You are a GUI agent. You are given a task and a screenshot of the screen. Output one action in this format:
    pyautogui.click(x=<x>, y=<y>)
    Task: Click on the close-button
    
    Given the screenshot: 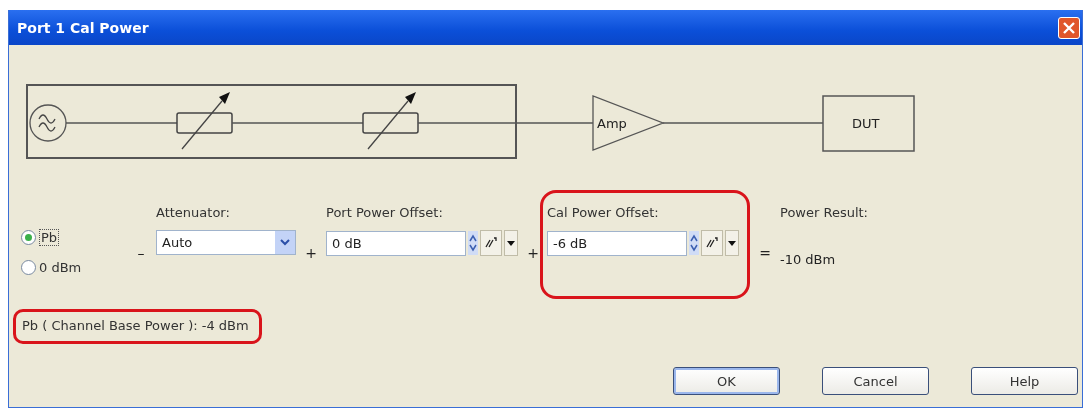 What is the action you would take?
    pyautogui.click(x=1069, y=27)
    